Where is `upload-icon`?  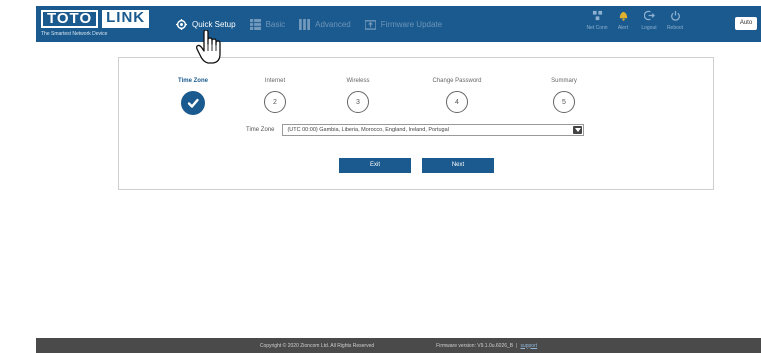 upload-icon is located at coordinates (370, 24).